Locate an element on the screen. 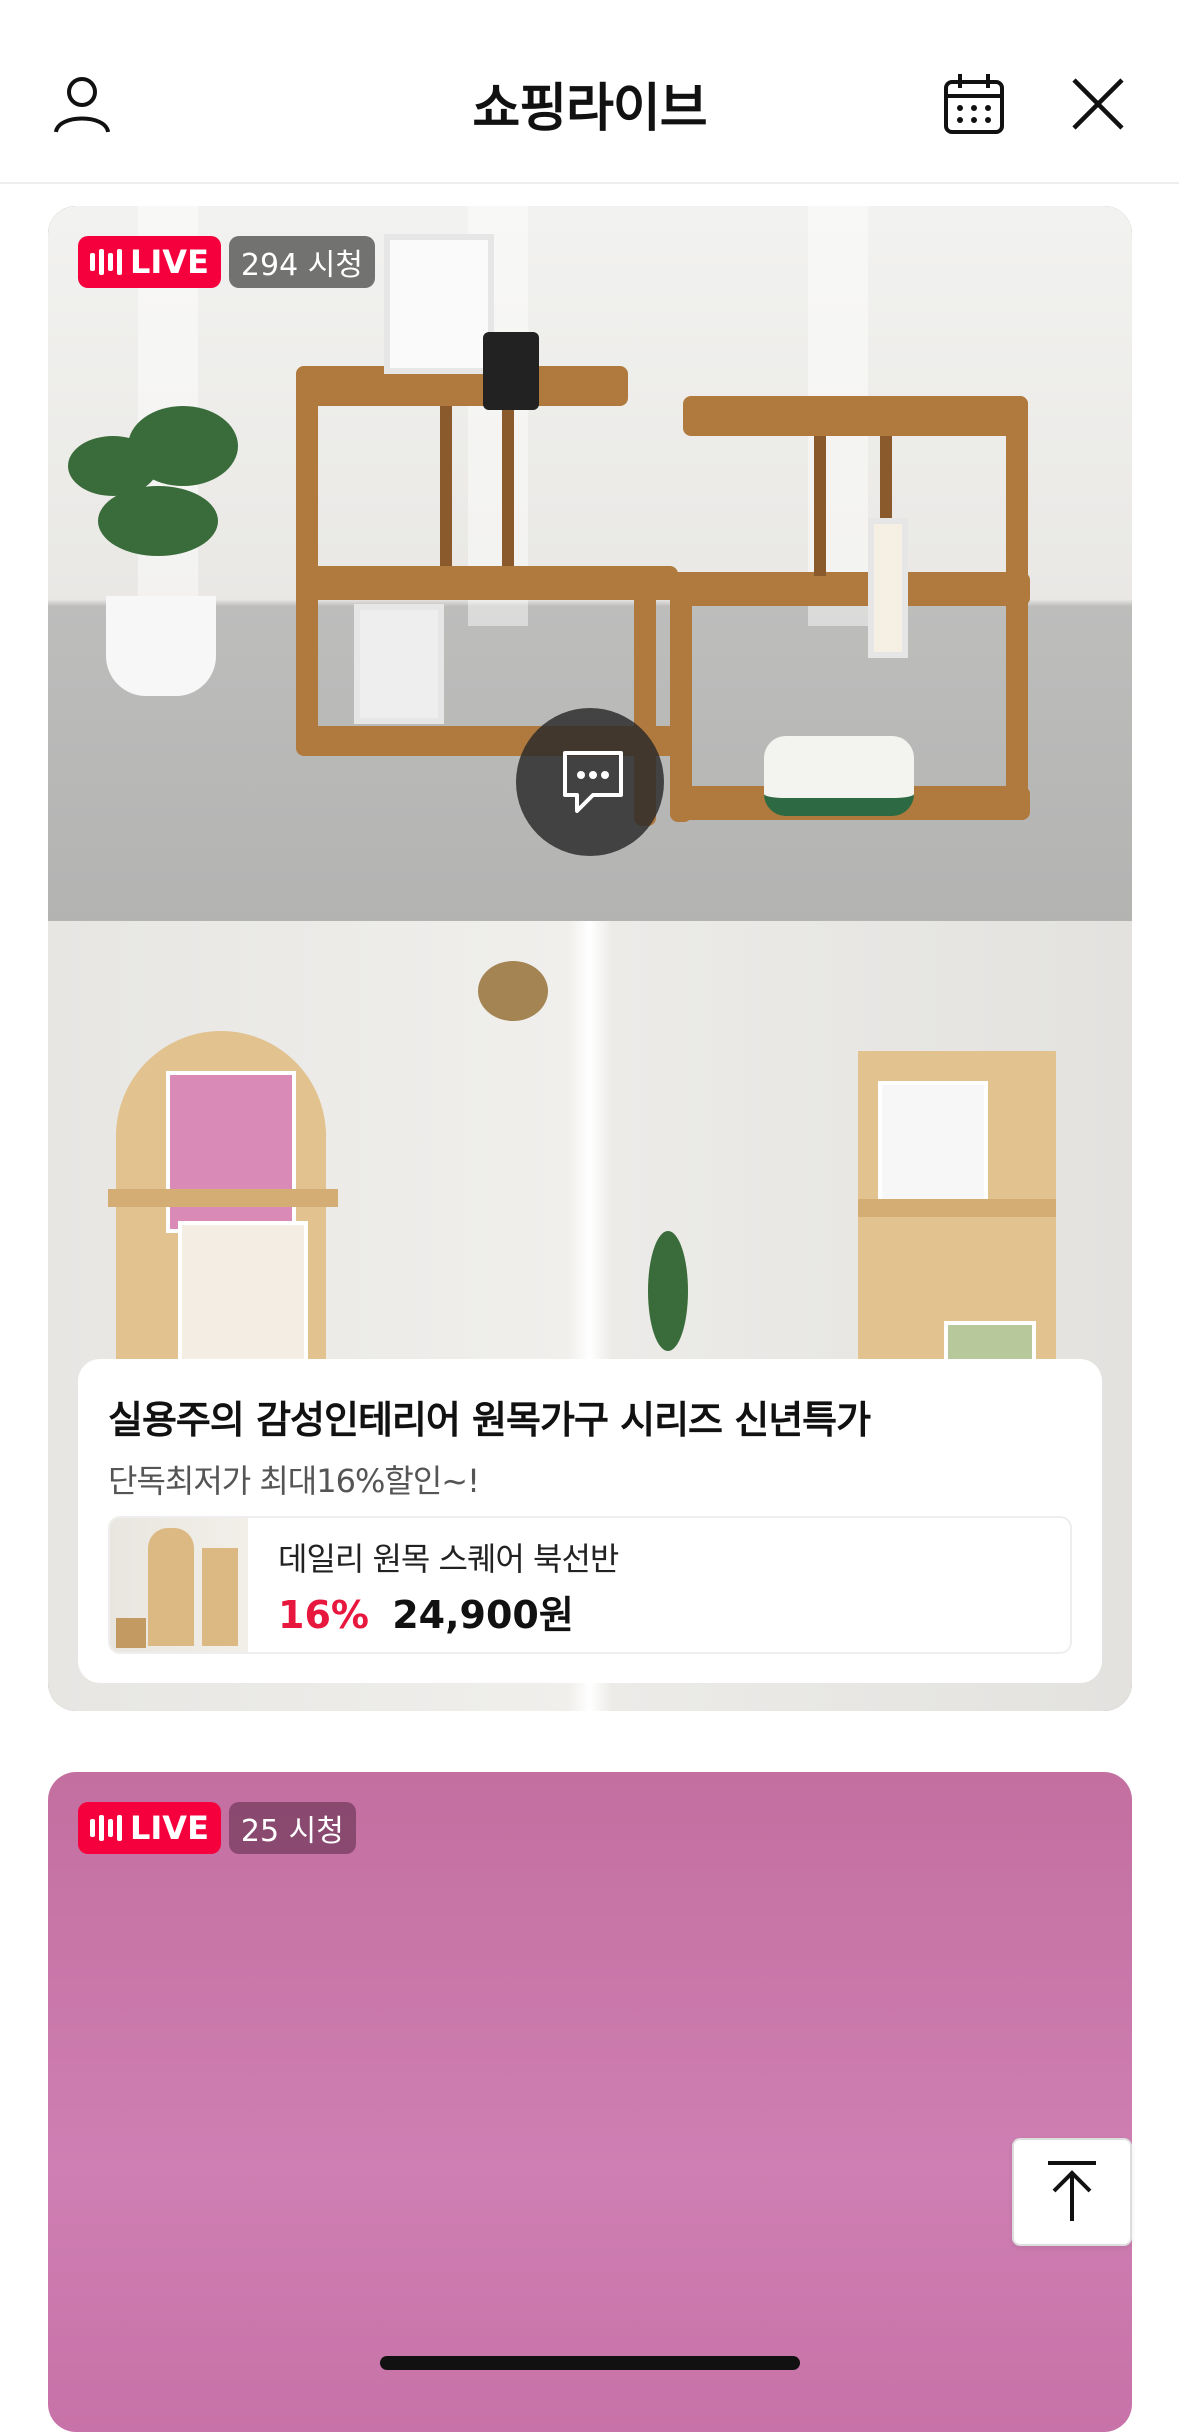  calendar-icon is located at coordinates (974, 104).